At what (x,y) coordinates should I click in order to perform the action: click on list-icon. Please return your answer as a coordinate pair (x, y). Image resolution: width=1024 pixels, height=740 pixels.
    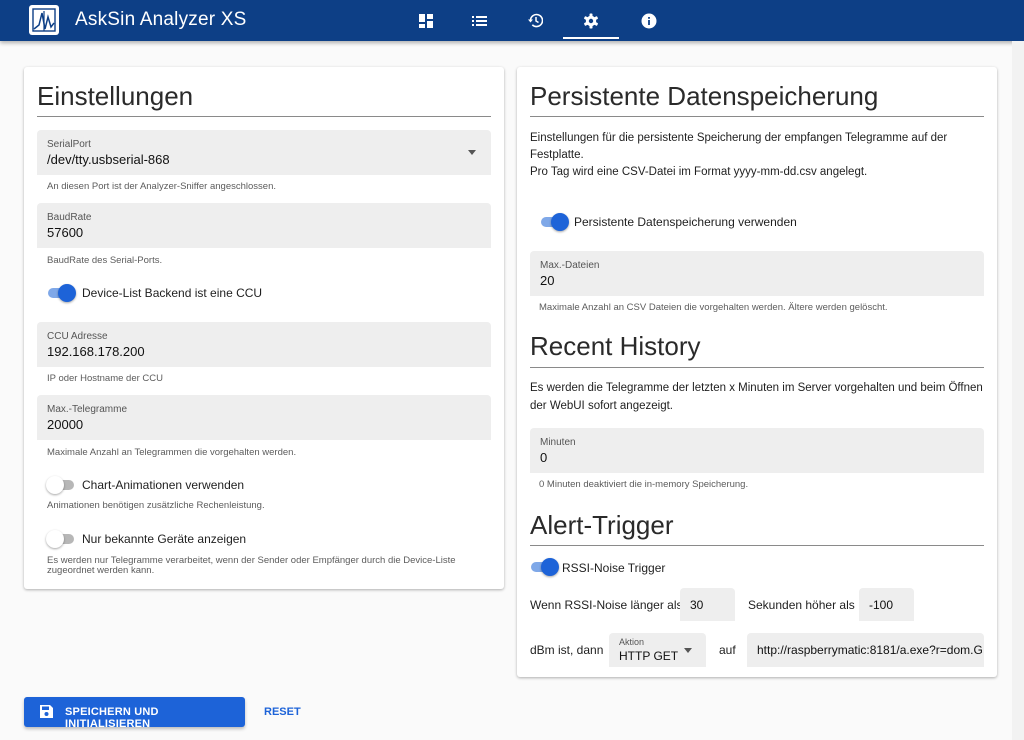
    Looking at the image, I should click on (479, 20).